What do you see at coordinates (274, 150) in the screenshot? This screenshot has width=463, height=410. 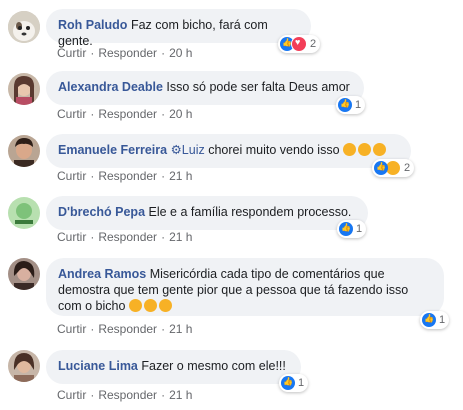 I see `comment-text: chorei muito vendo isso` at bounding box center [274, 150].